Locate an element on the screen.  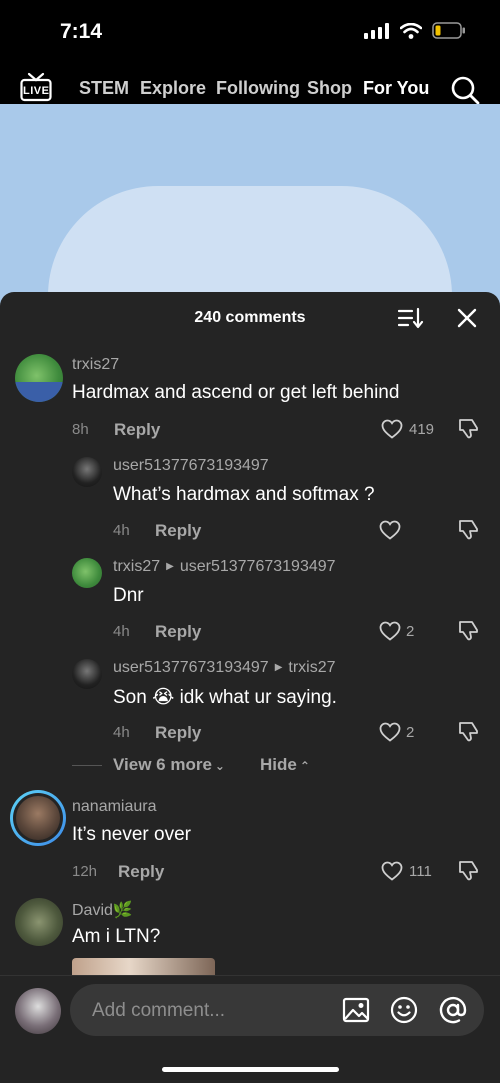
comment-image-attachment is located at coordinates (143, 966).